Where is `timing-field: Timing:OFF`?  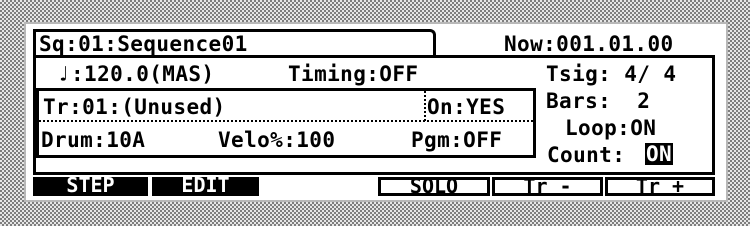
timing-field: Timing:OFF is located at coordinates (353, 74).